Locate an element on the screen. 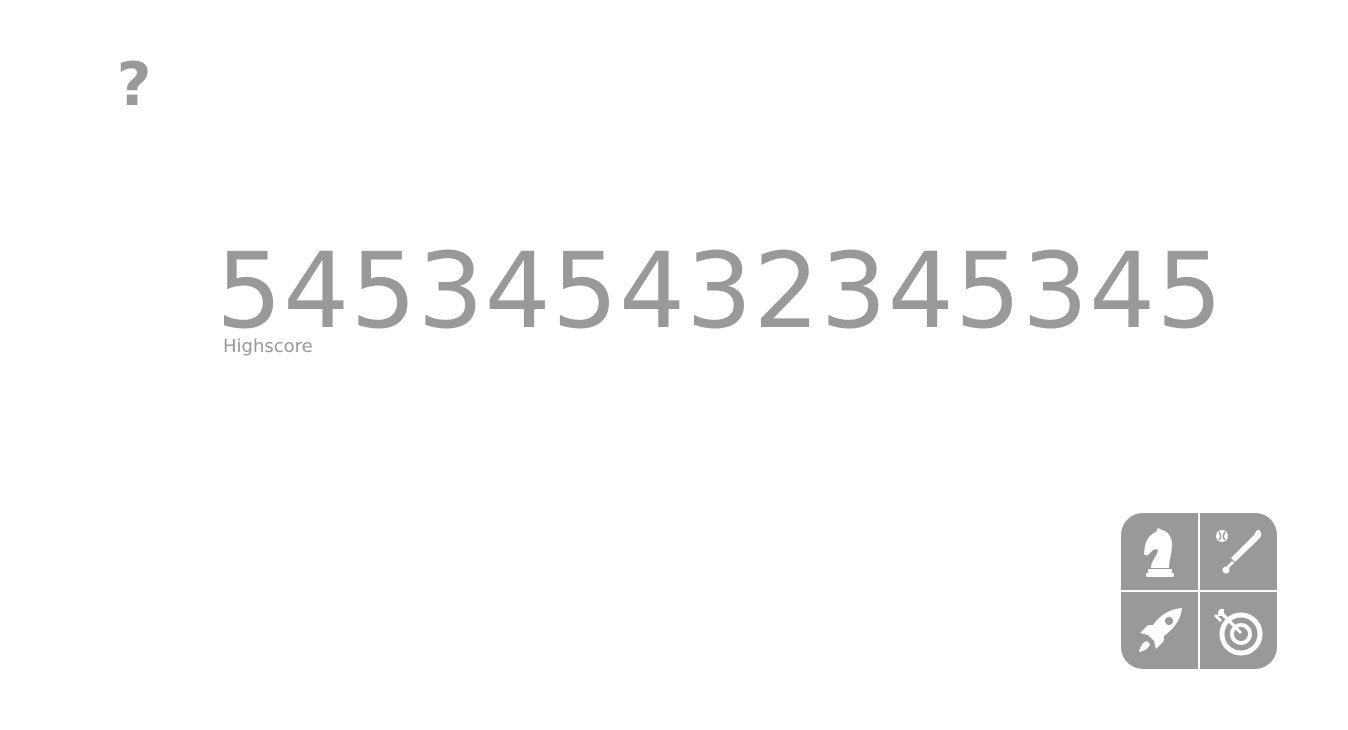 This screenshot has width=1348, height=730. chess-mode-button is located at coordinates (1159, 551).